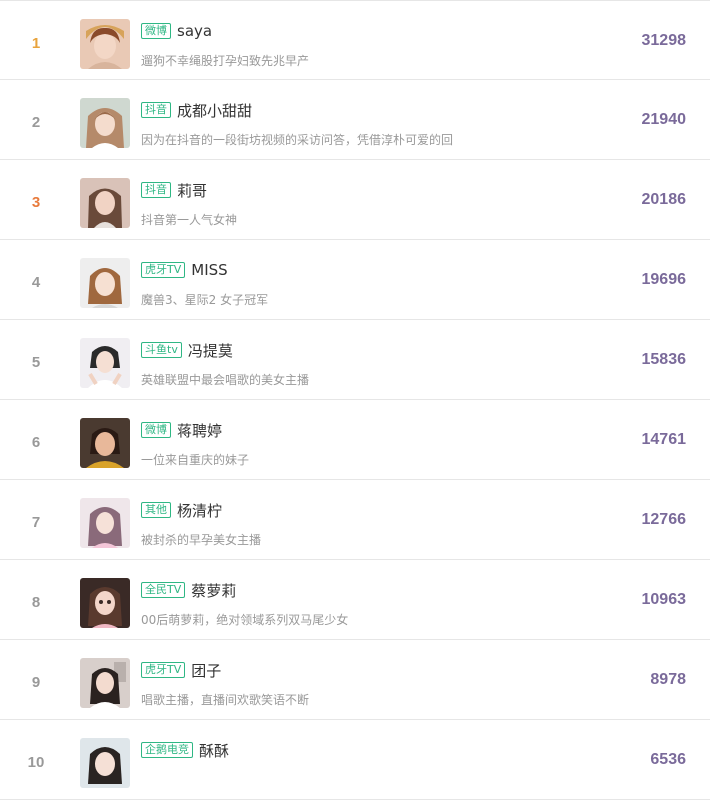 Image resolution: width=710 pixels, height=800 pixels. What do you see at coordinates (664, 599) in the screenshot?
I see `score-value: 10963` at bounding box center [664, 599].